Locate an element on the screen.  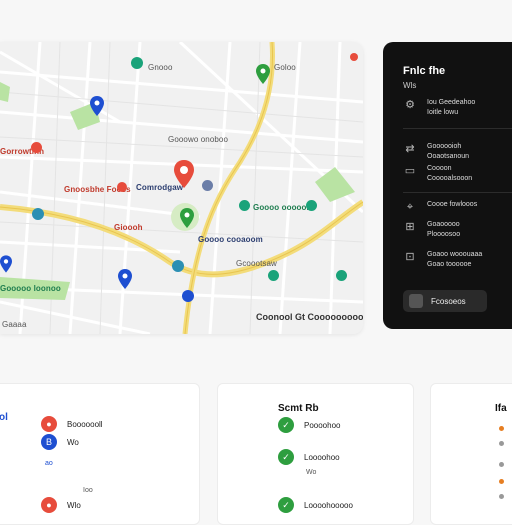
panel-item-line: Goao toooooe is located at coordinates (449, 264).